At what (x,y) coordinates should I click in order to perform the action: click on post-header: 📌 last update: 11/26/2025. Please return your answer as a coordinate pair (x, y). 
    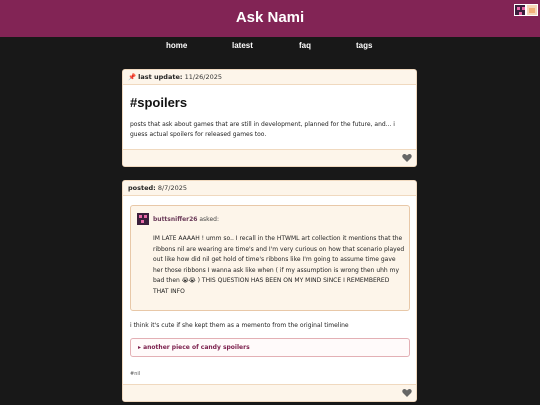
    Looking at the image, I should click on (269, 77).